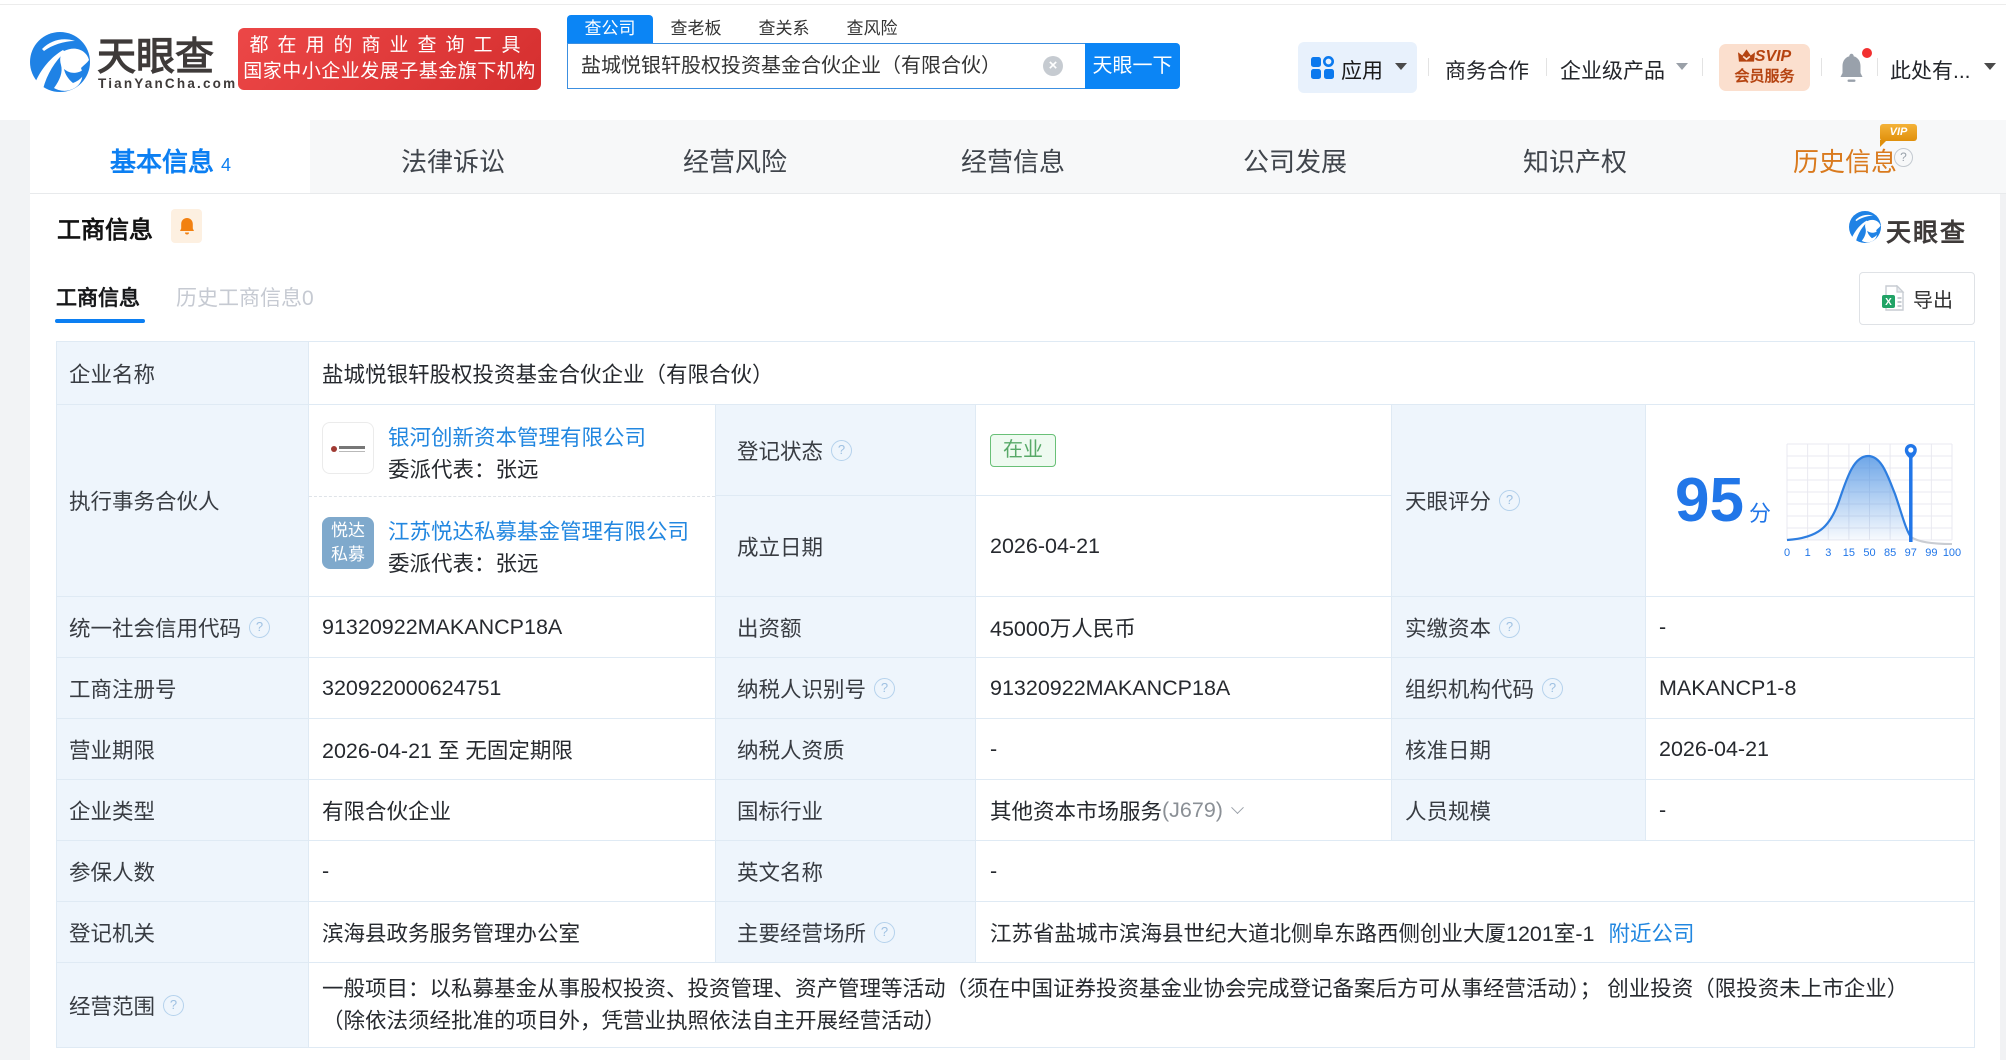 The height and width of the screenshot is (1060, 2006). I want to click on svg-text: 99, so click(1931, 553).